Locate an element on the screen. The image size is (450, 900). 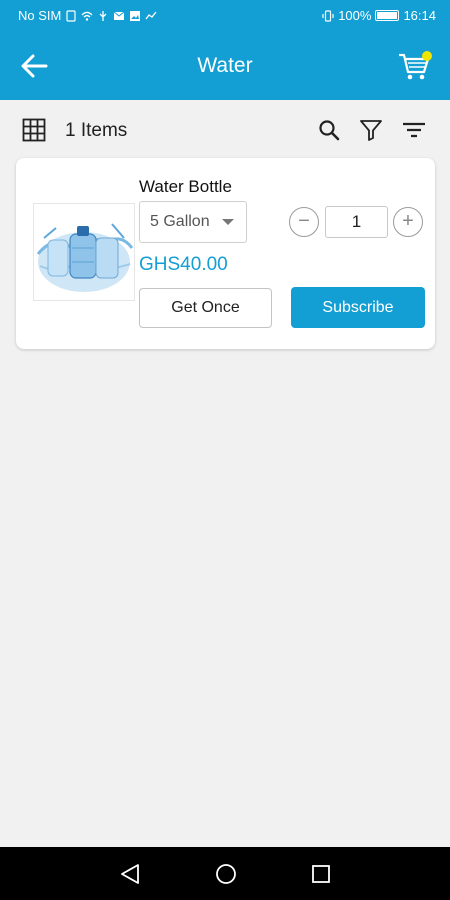
status-right: 100% 16:14 is located at coordinates (379, 15).